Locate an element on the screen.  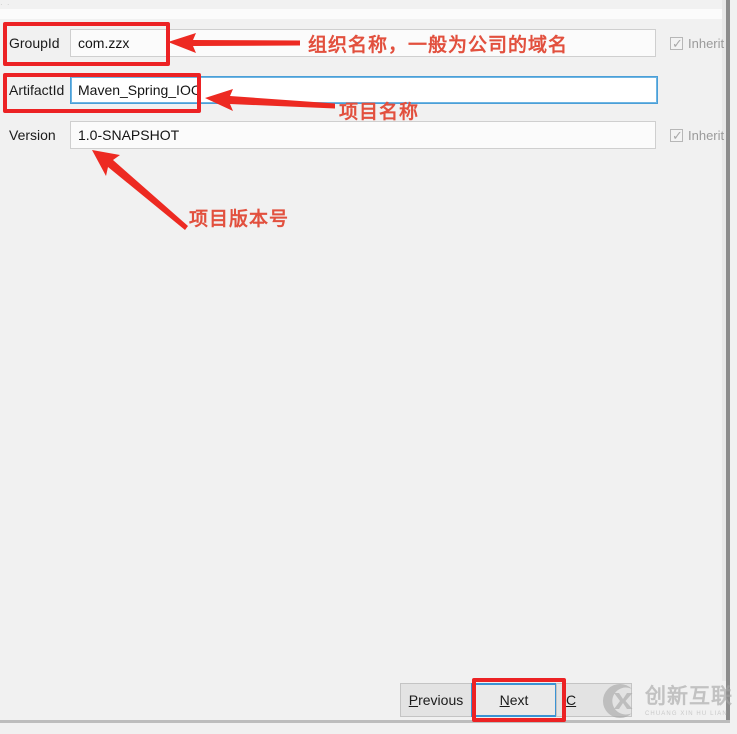
checkbox-box-version: ✓ is located at coordinates (676, 135).